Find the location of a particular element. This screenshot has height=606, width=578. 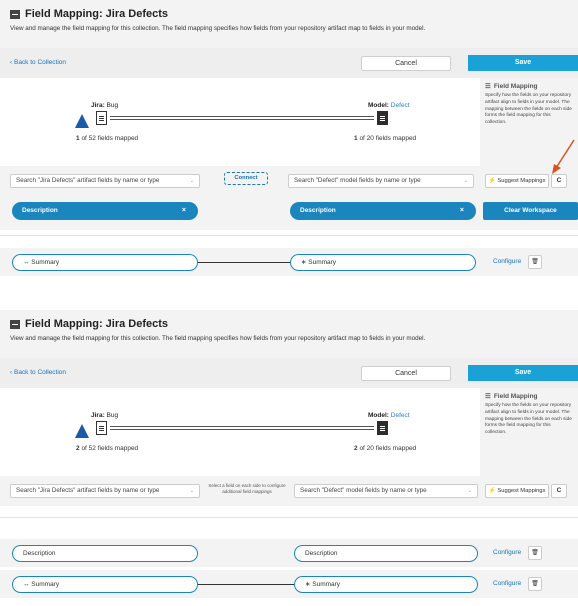

selected-source-field: Description × is located at coordinates (105, 211).